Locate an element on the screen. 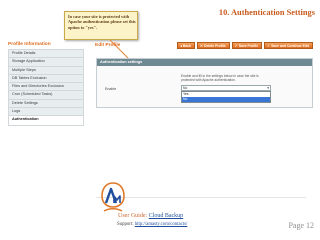 Image resolution: width=320 pixels, height=240 pixels. sidebar-item-authentication: Authentication is located at coordinates (46, 120).